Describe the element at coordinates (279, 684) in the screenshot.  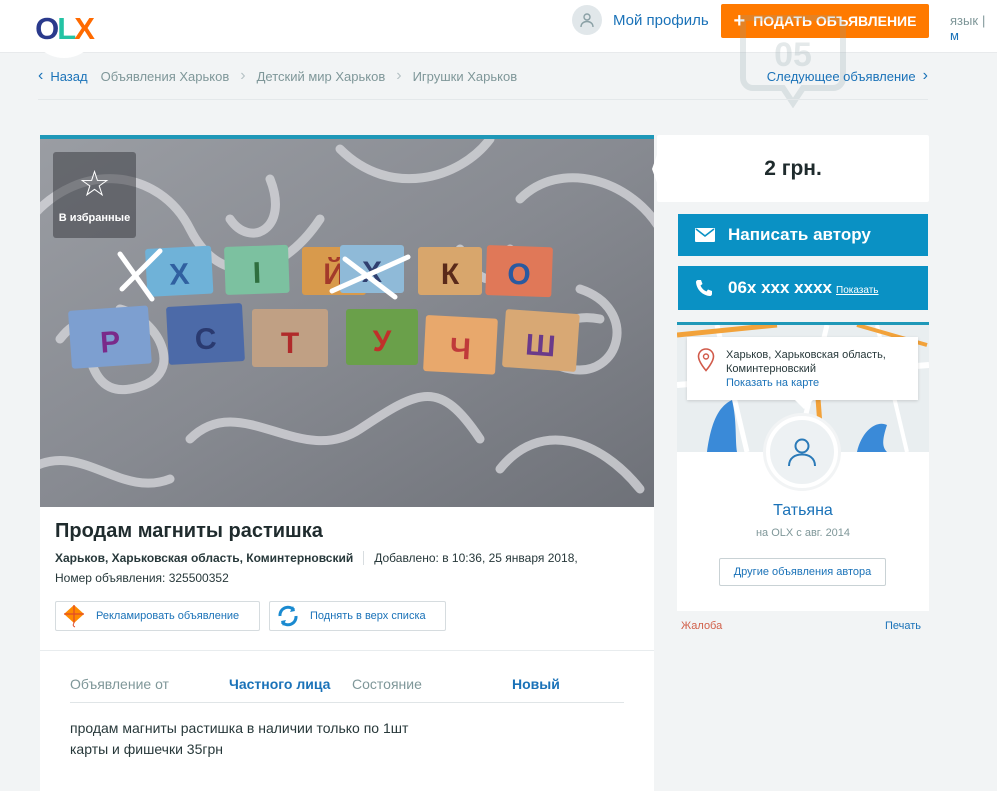
I see `attribute-value: Частного лица` at that location.